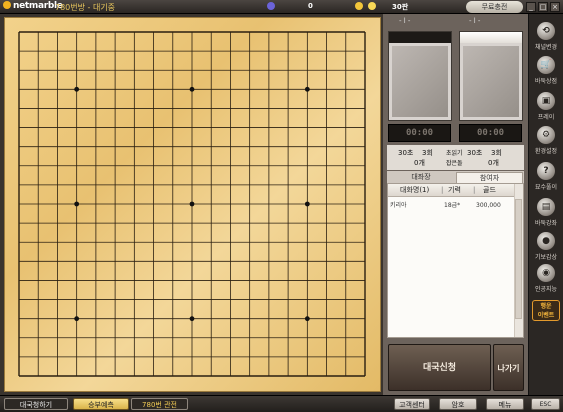  Describe the element at coordinates (491, 81) in the screenshot. I see `player-right-avatar` at that location.